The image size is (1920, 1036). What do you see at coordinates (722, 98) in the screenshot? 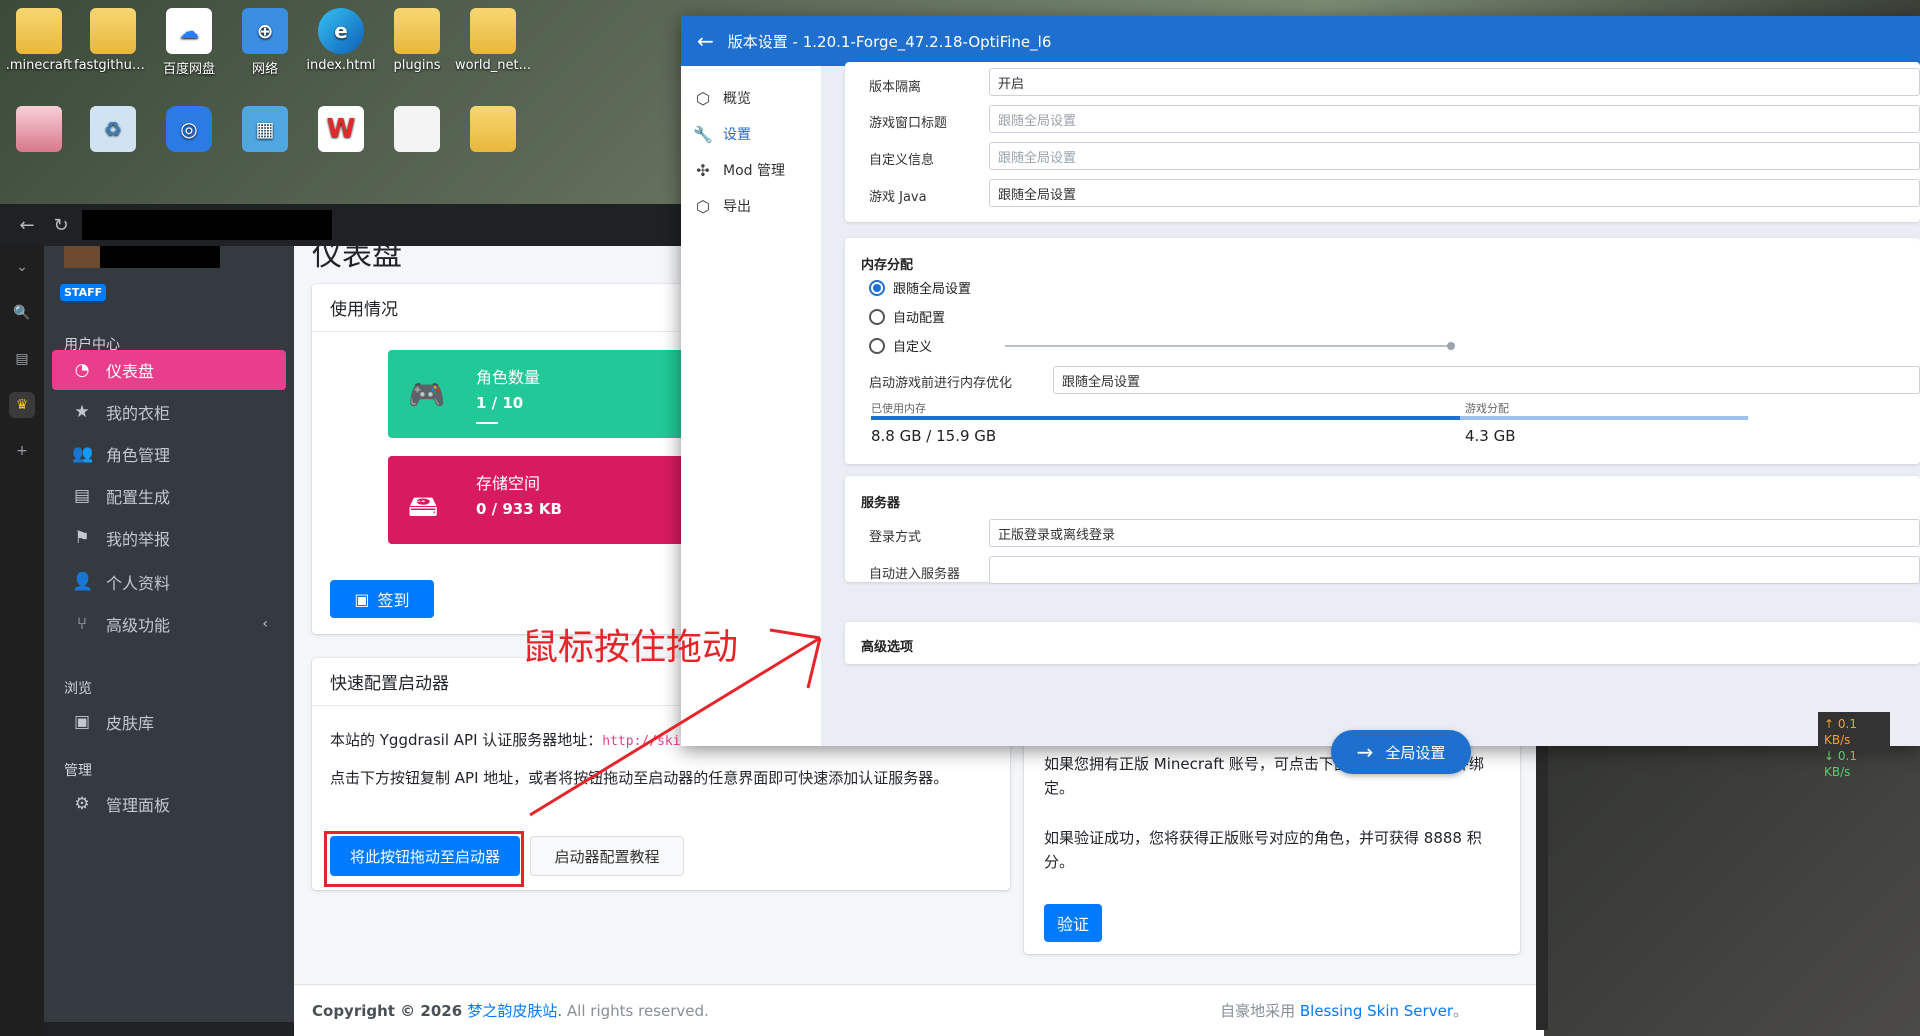
I see `launcher-nav-overview: ⬡ 概览` at bounding box center [722, 98].